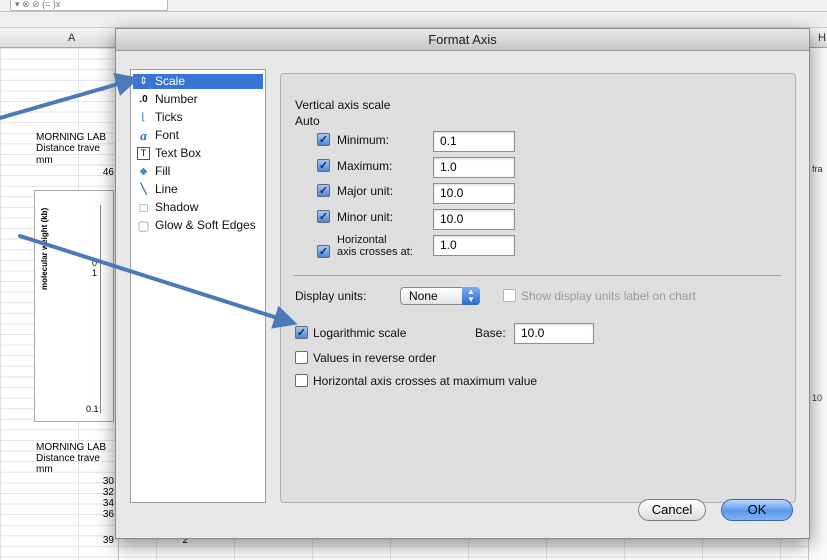 Image resolution: width=827 pixels, height=560 pixels. What do you see at coordinates (143, 99) in the screenshot?
I see `number-icon: .0` at bounding box center [143, 99].